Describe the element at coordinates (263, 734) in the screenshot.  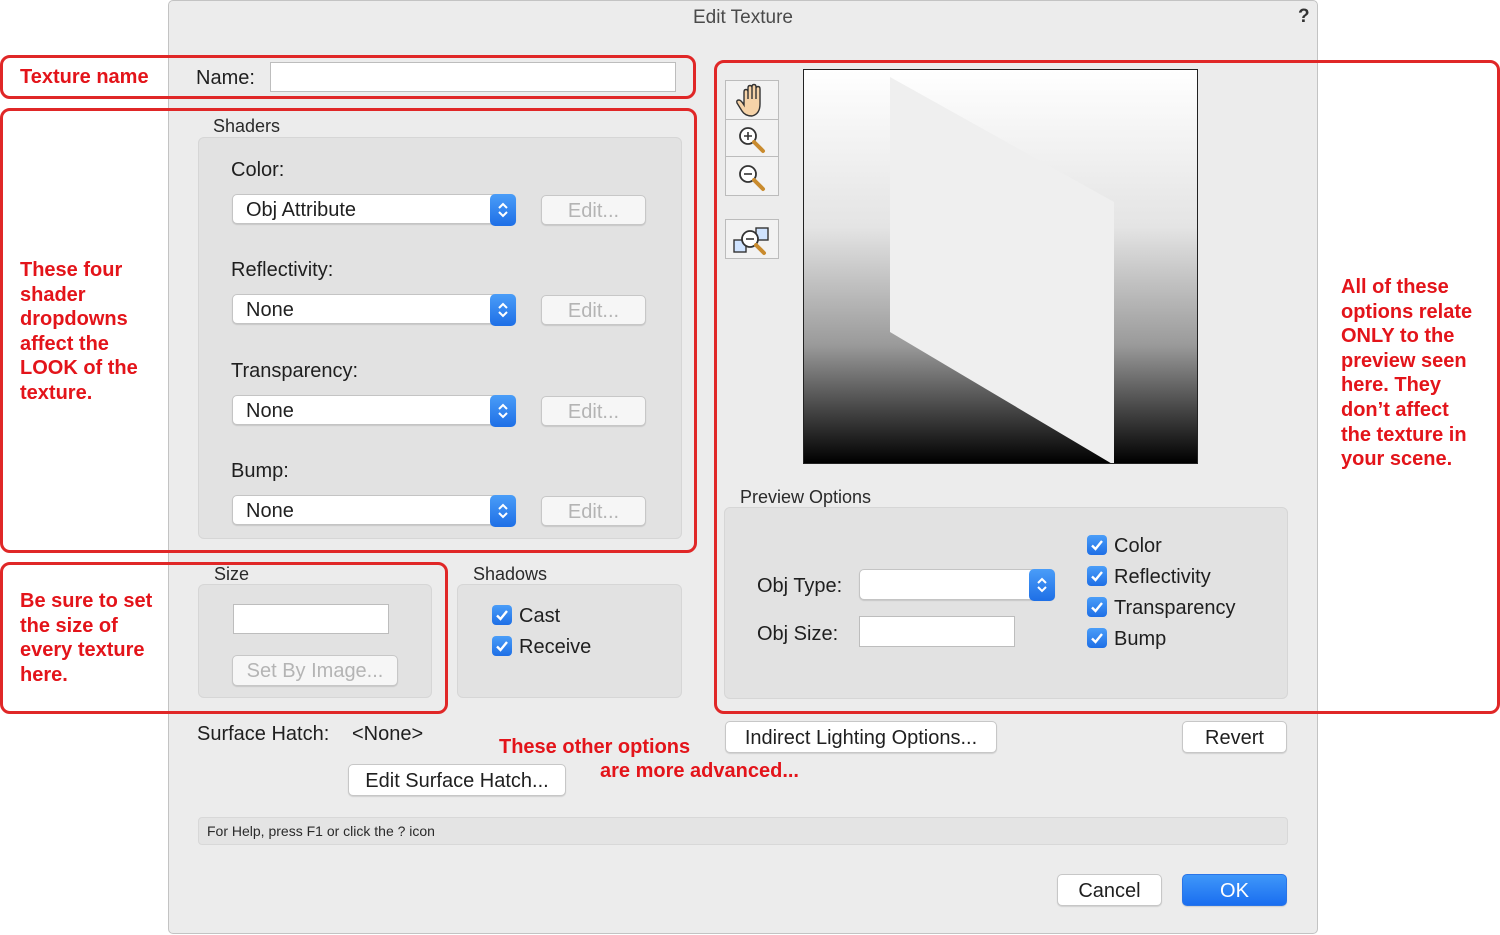
I see `surface-hatch-label: Surface Hatch:` at that location.